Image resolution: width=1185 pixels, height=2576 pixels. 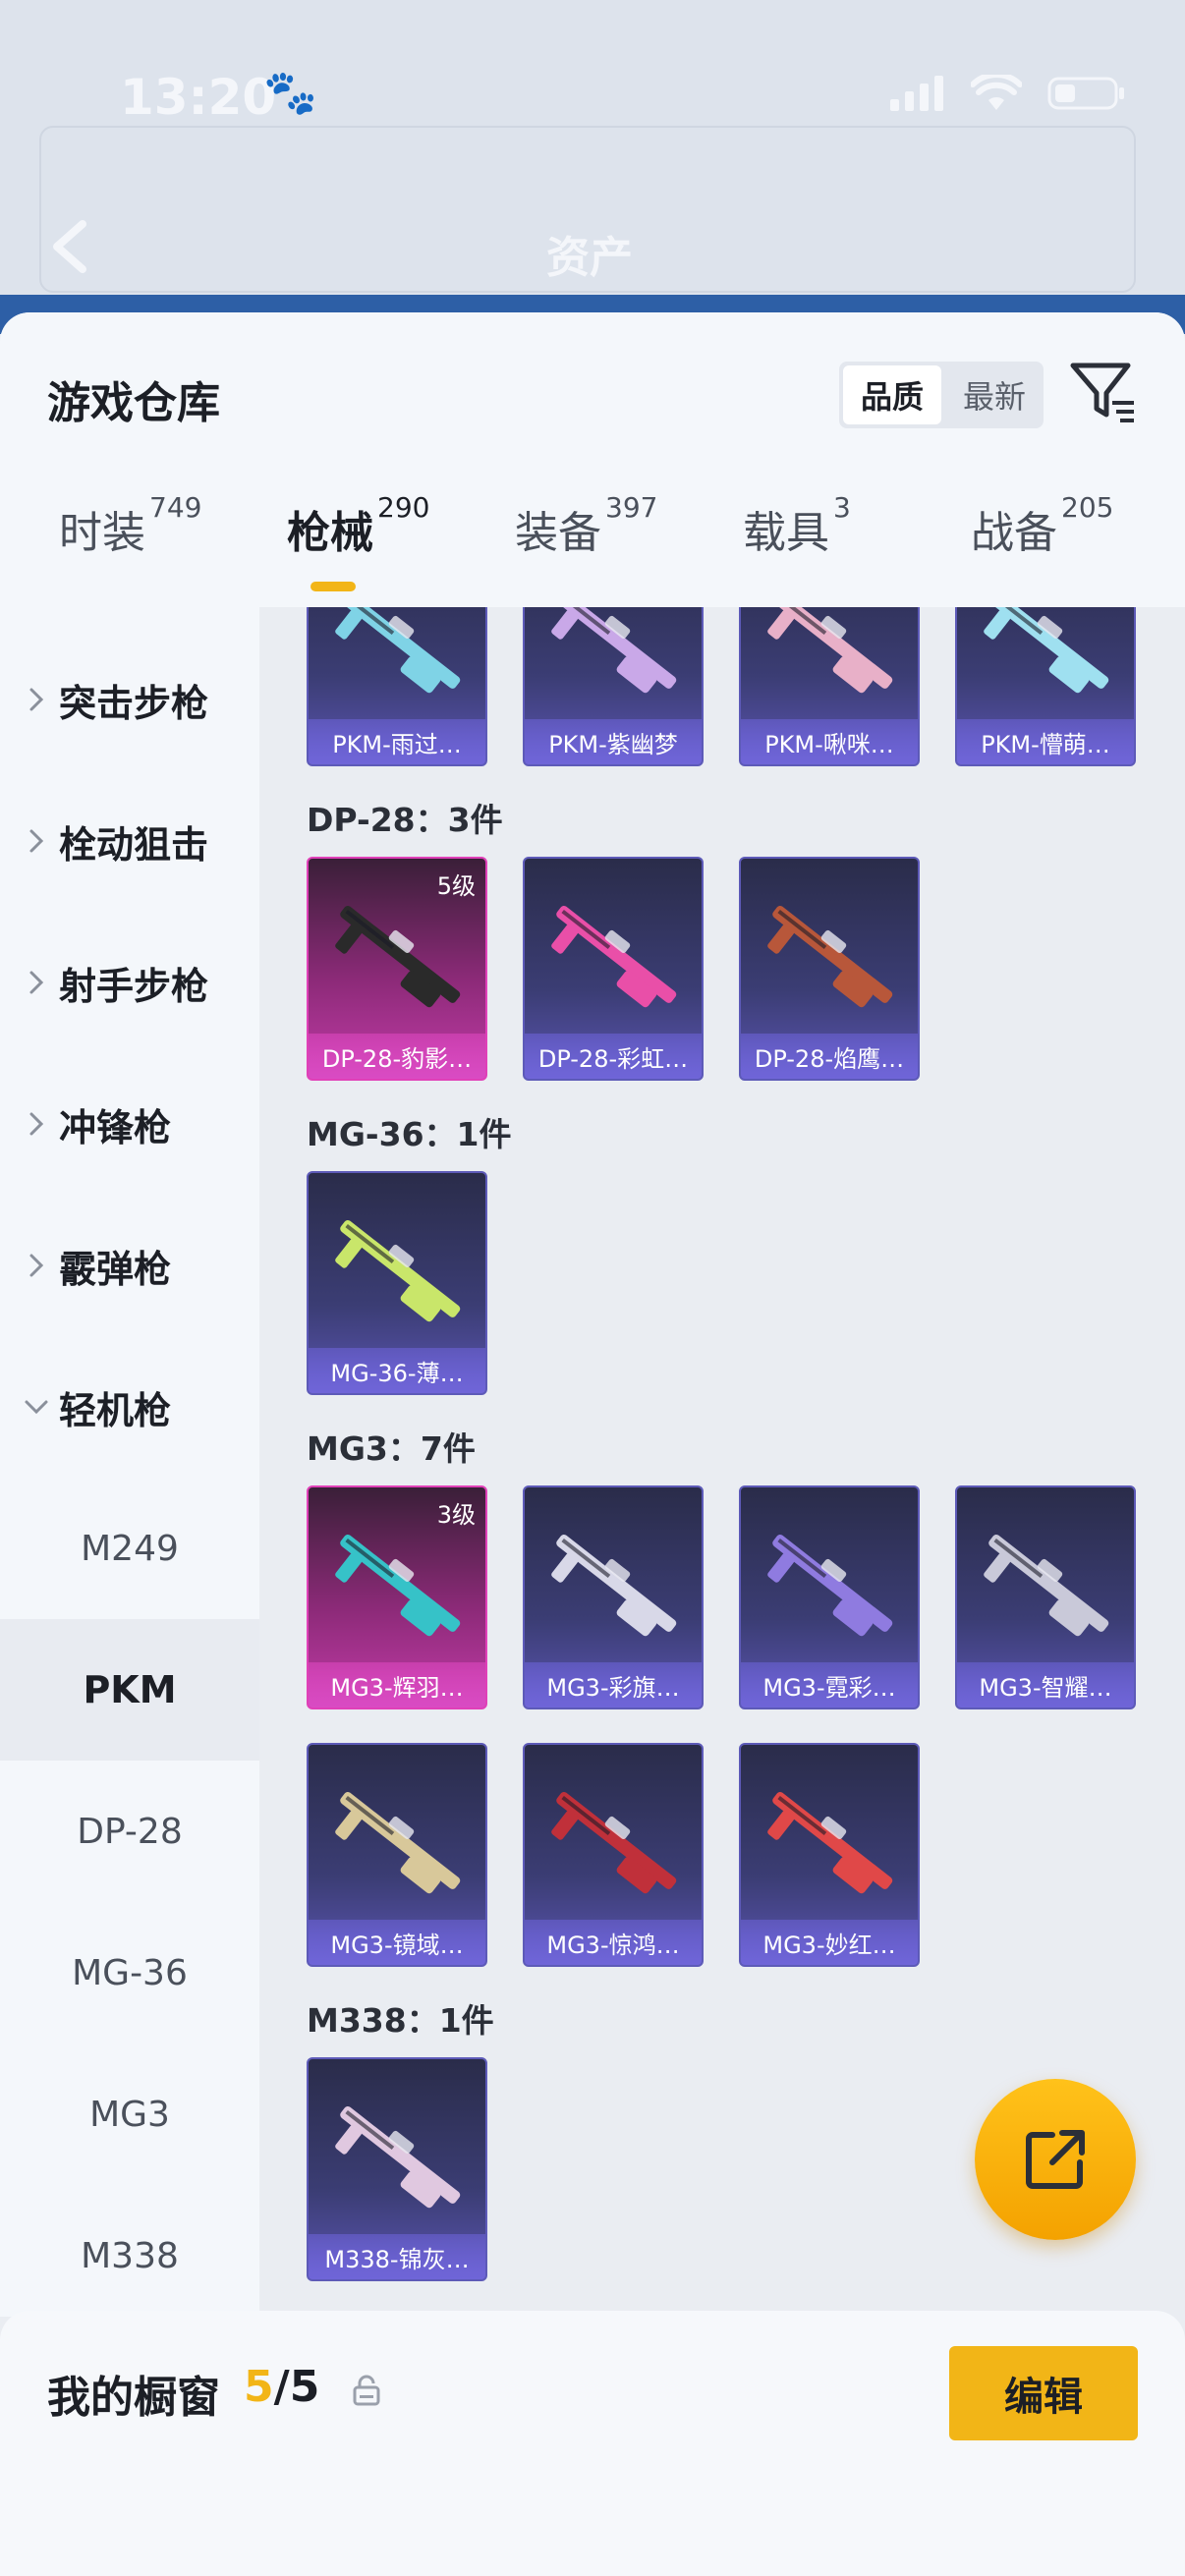 I want to click on paw-icon: 🐾, so click(x=290, y=93).